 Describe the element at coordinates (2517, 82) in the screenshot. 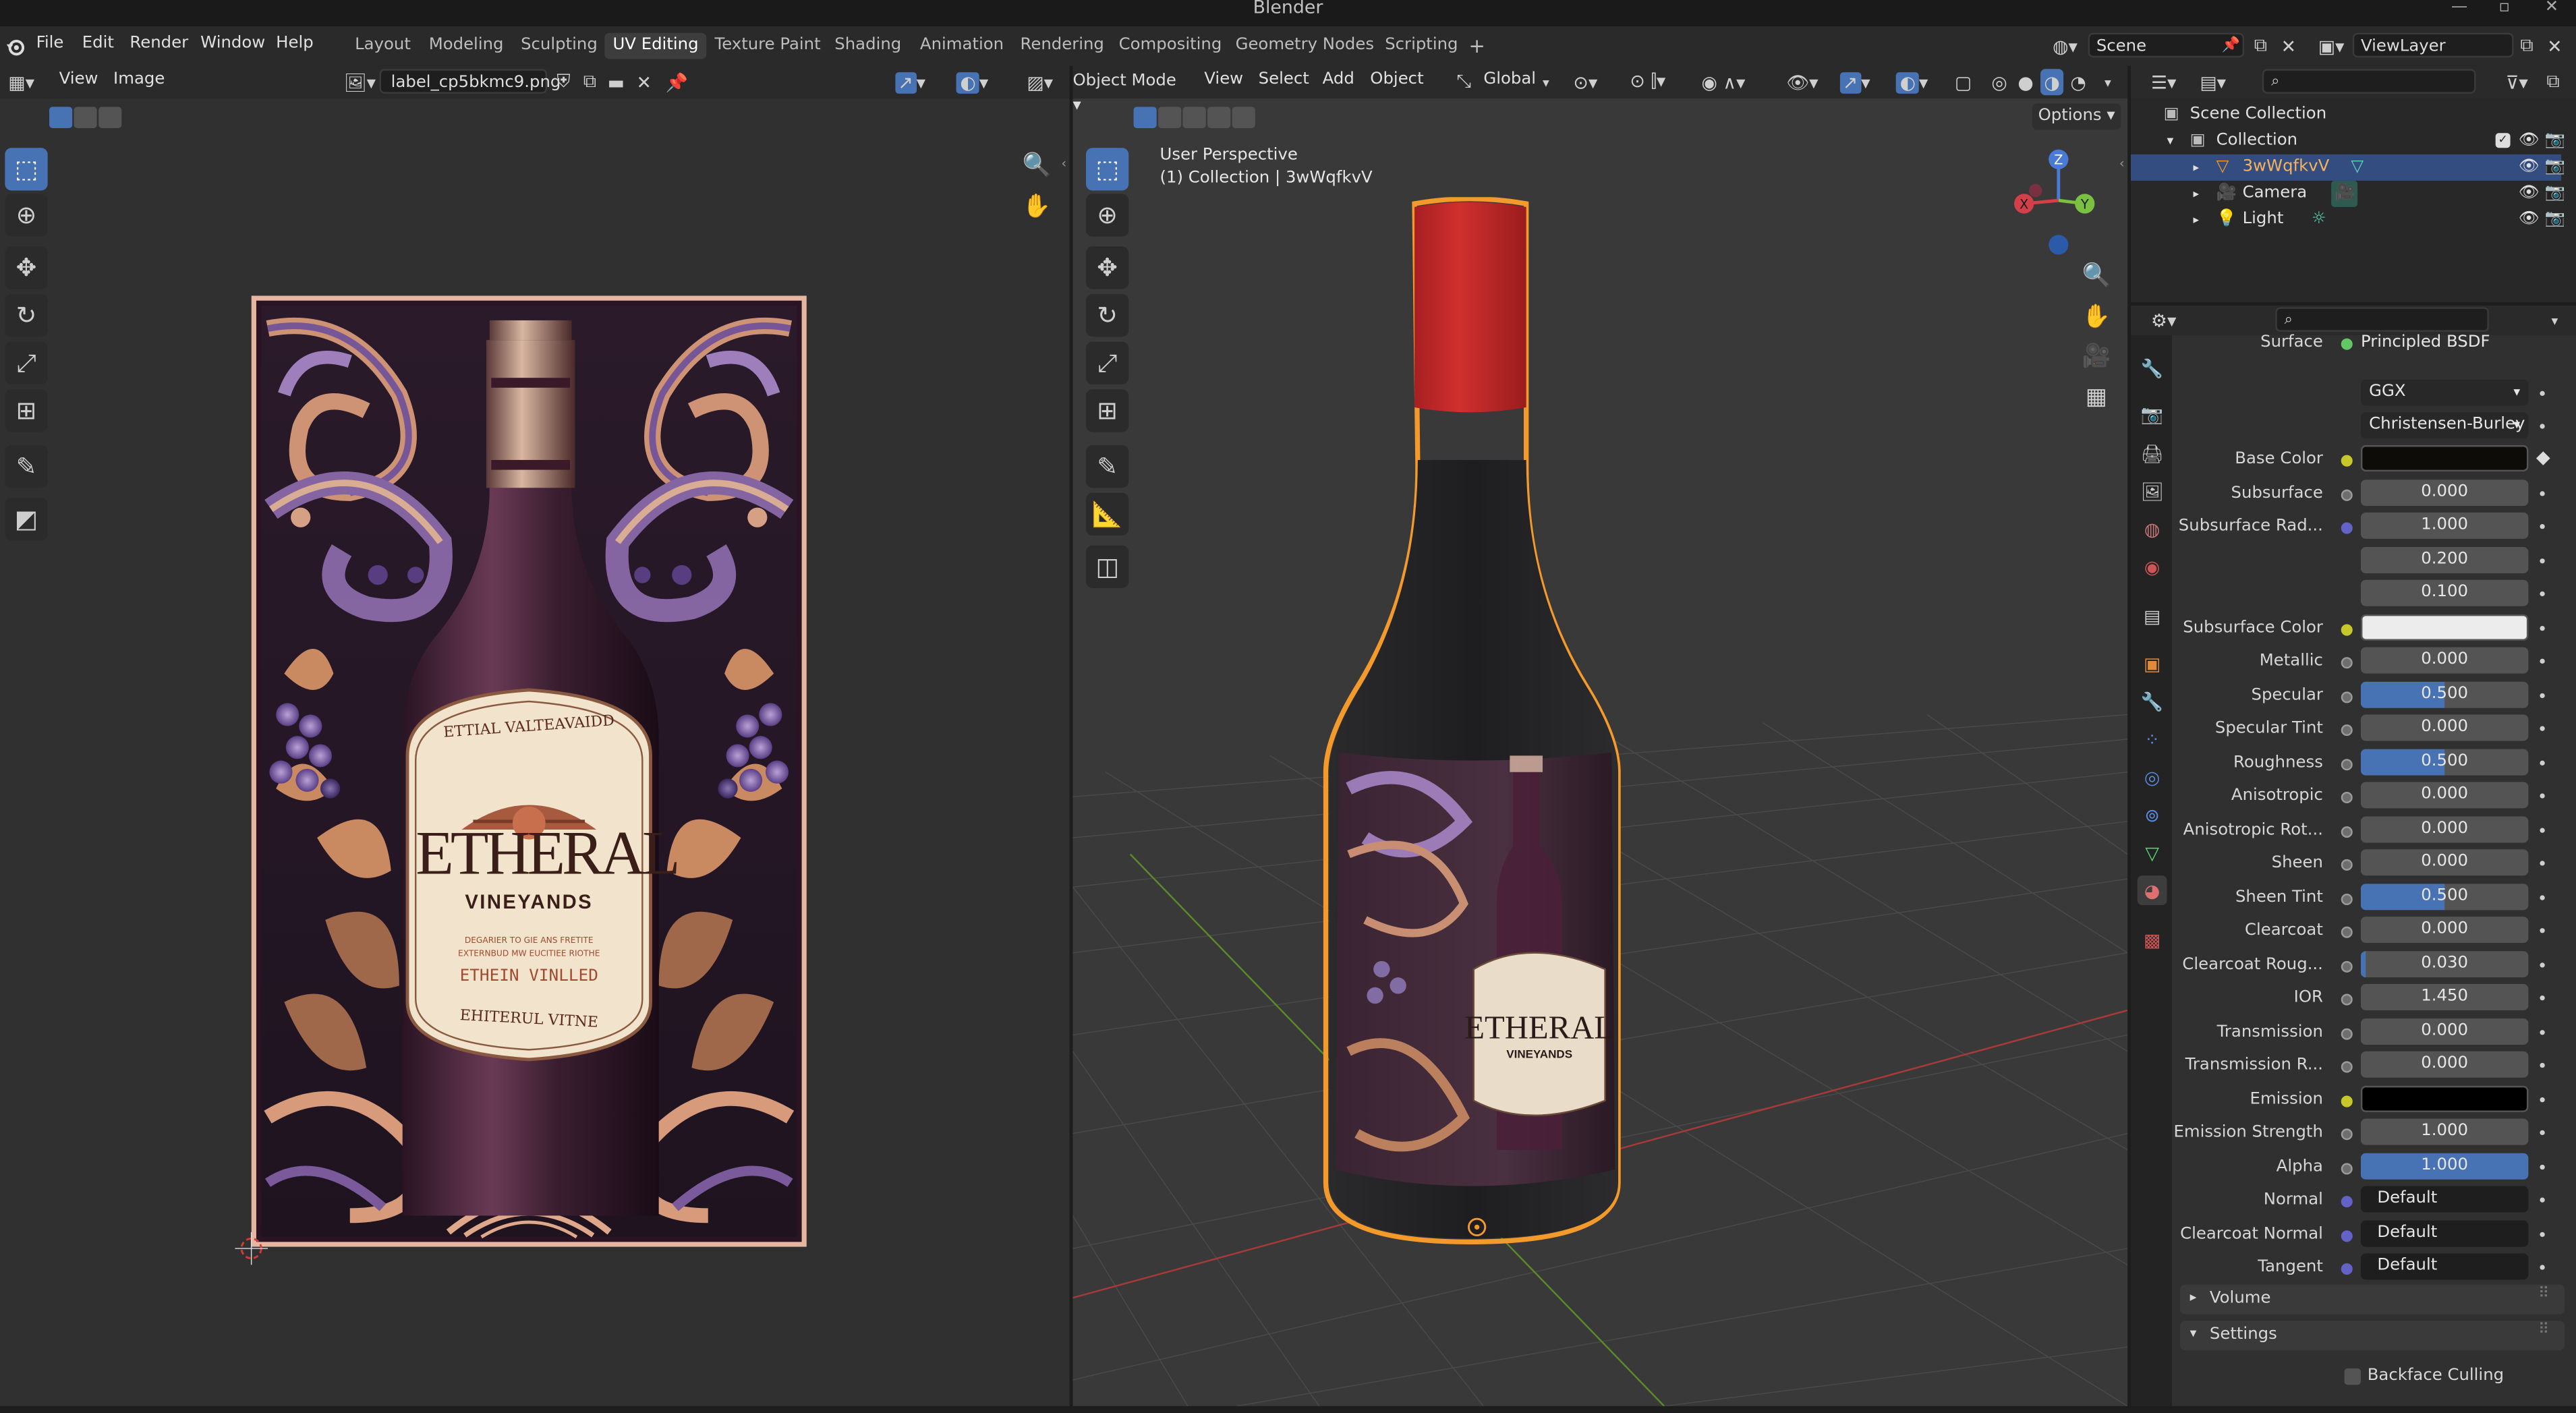

I see `filter-icon: ⊽▾` at that location.